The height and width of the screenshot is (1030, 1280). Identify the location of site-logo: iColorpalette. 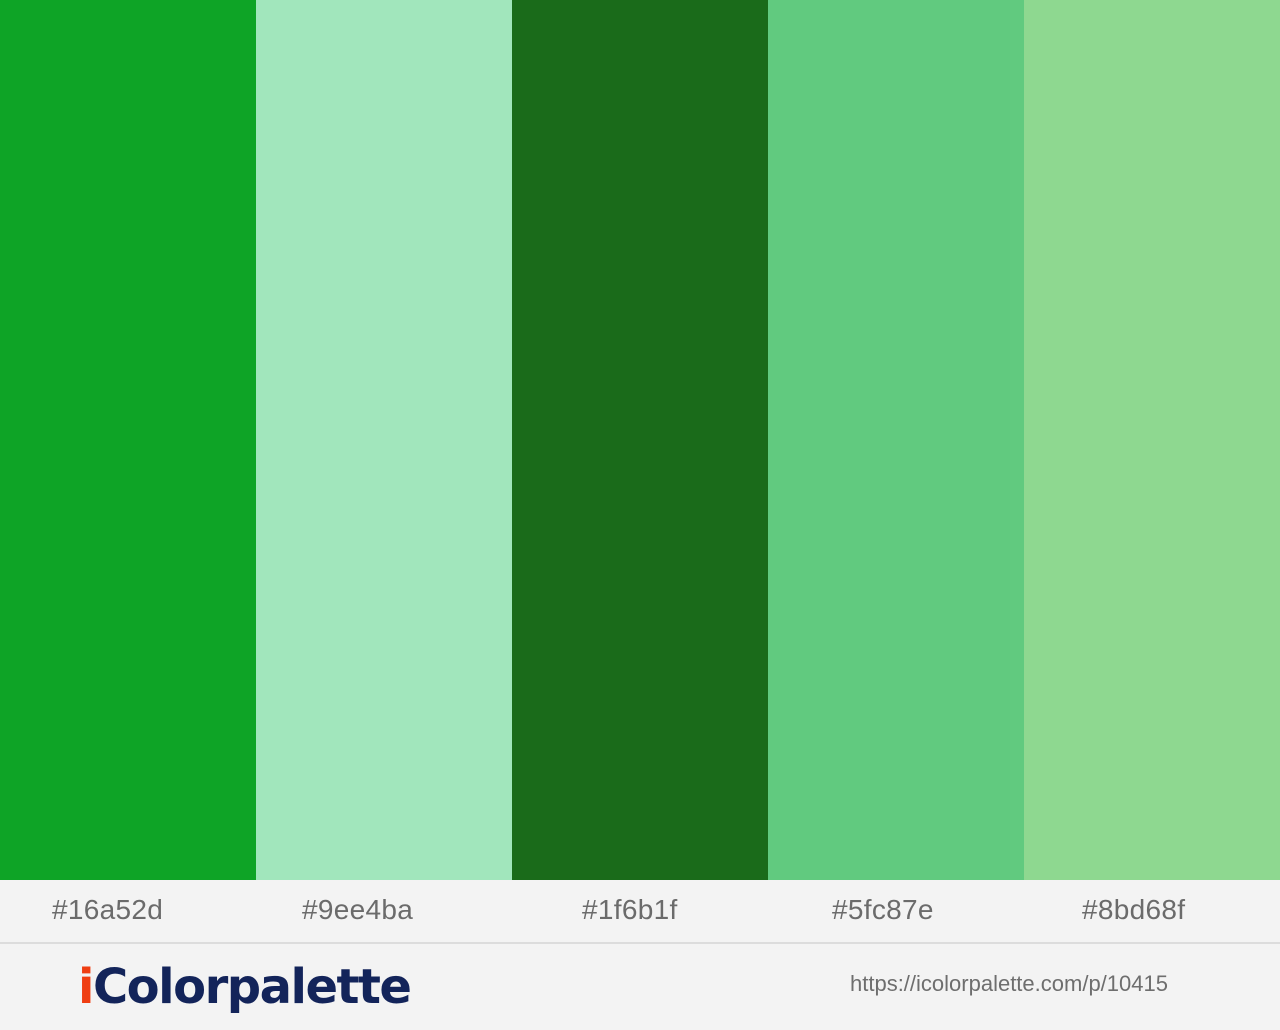
(245, 987).